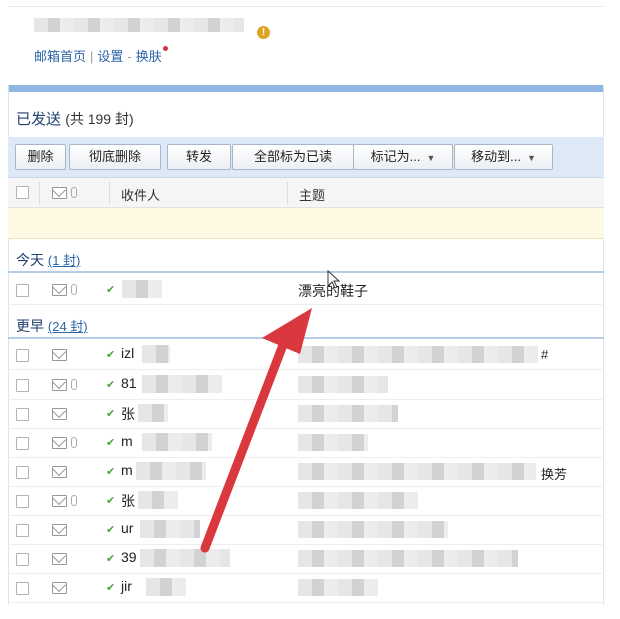  I want to click on arrow-shaft, so click(244, 446).